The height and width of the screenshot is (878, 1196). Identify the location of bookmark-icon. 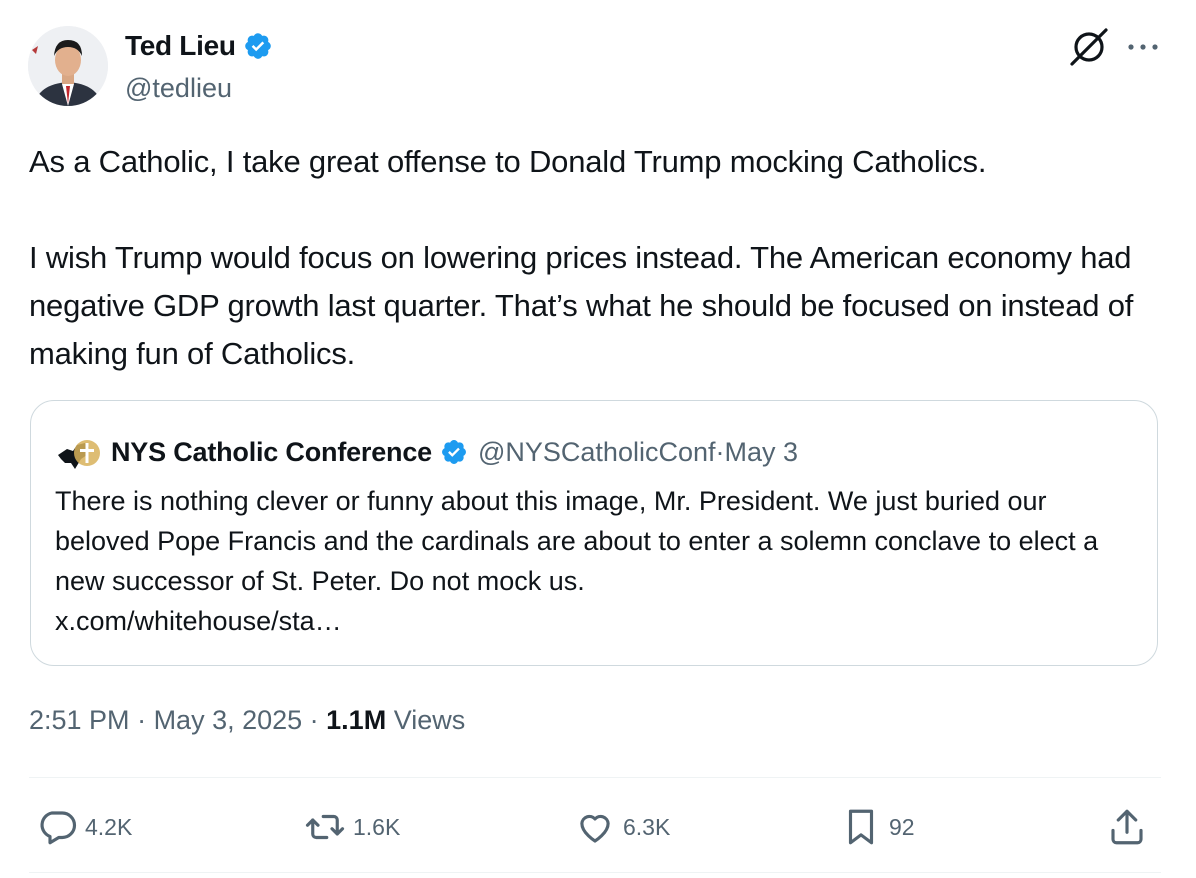
(861, 827).